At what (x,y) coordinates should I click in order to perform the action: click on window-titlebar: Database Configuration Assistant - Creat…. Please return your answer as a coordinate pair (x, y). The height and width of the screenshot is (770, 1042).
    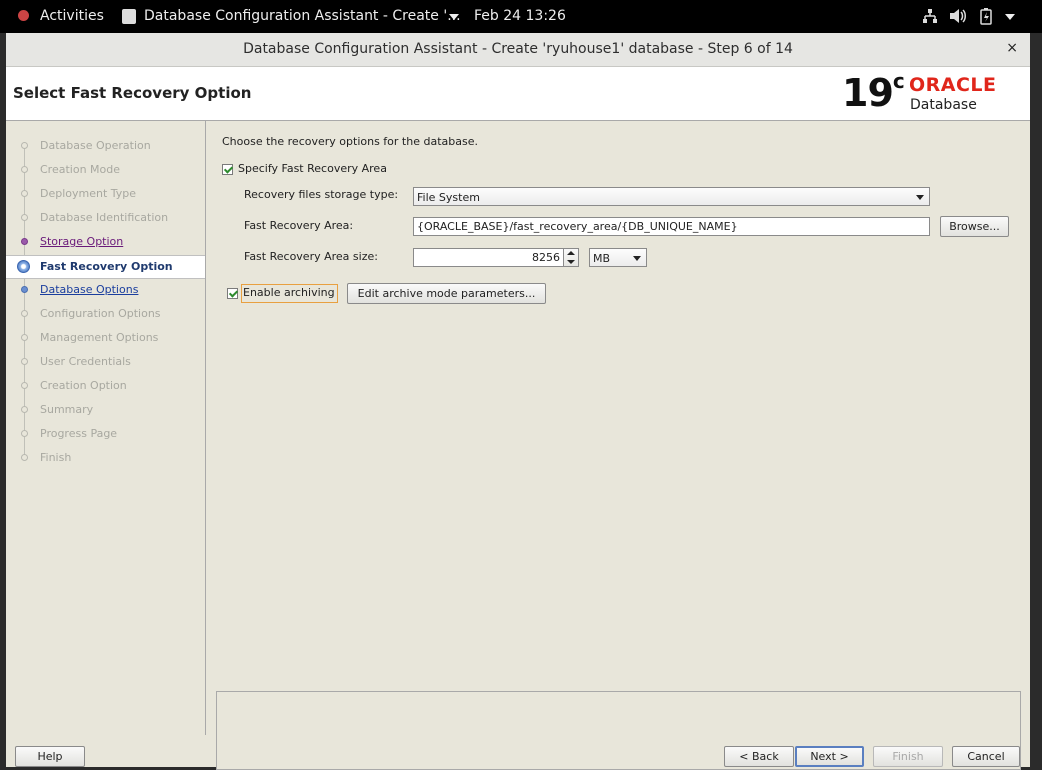
    Looking at the image, I should click on (518, 50).